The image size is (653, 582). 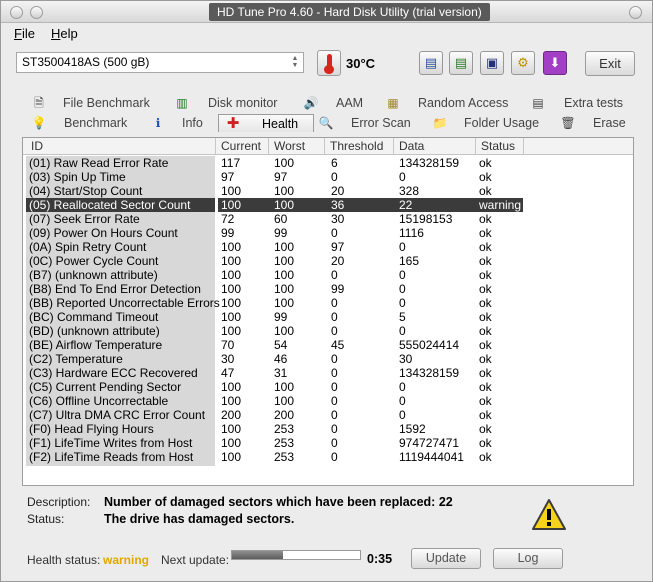 I want to click on table-row: (0C) Power Cycle Count 100 100 20 165 ok, so click(x=328, y=261).